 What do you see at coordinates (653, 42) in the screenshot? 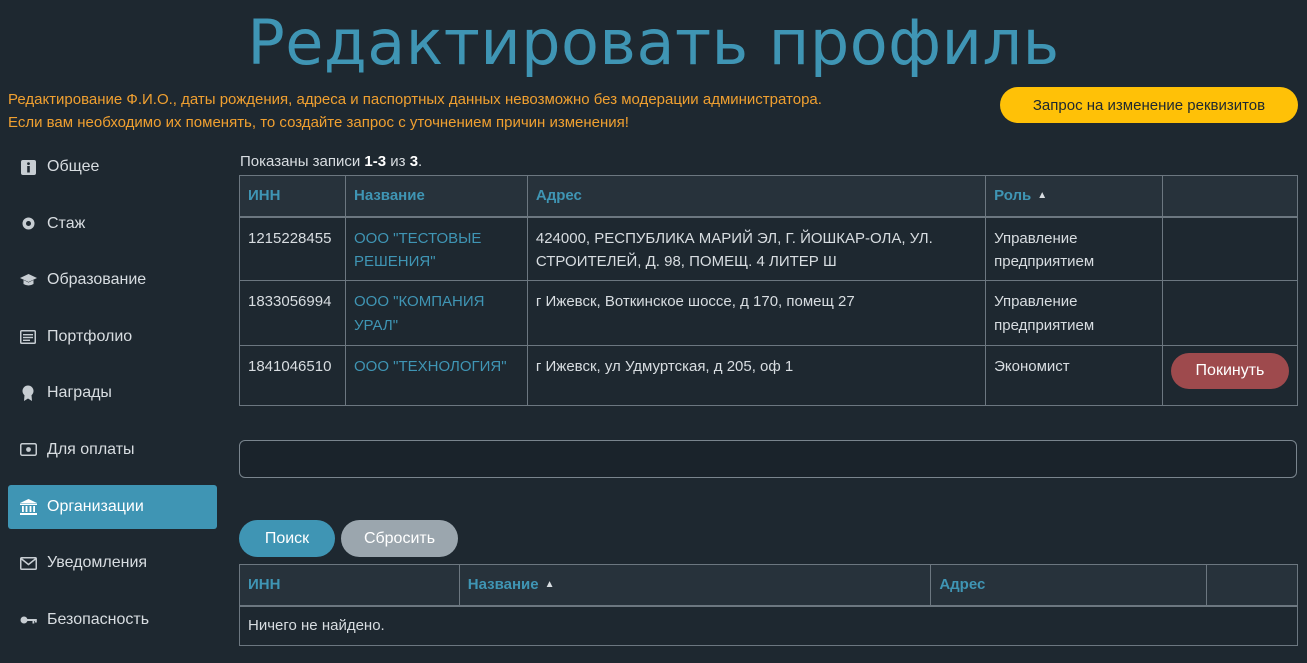
I see `page-title: Редактировать профиль` at bounding box center [653, 42].